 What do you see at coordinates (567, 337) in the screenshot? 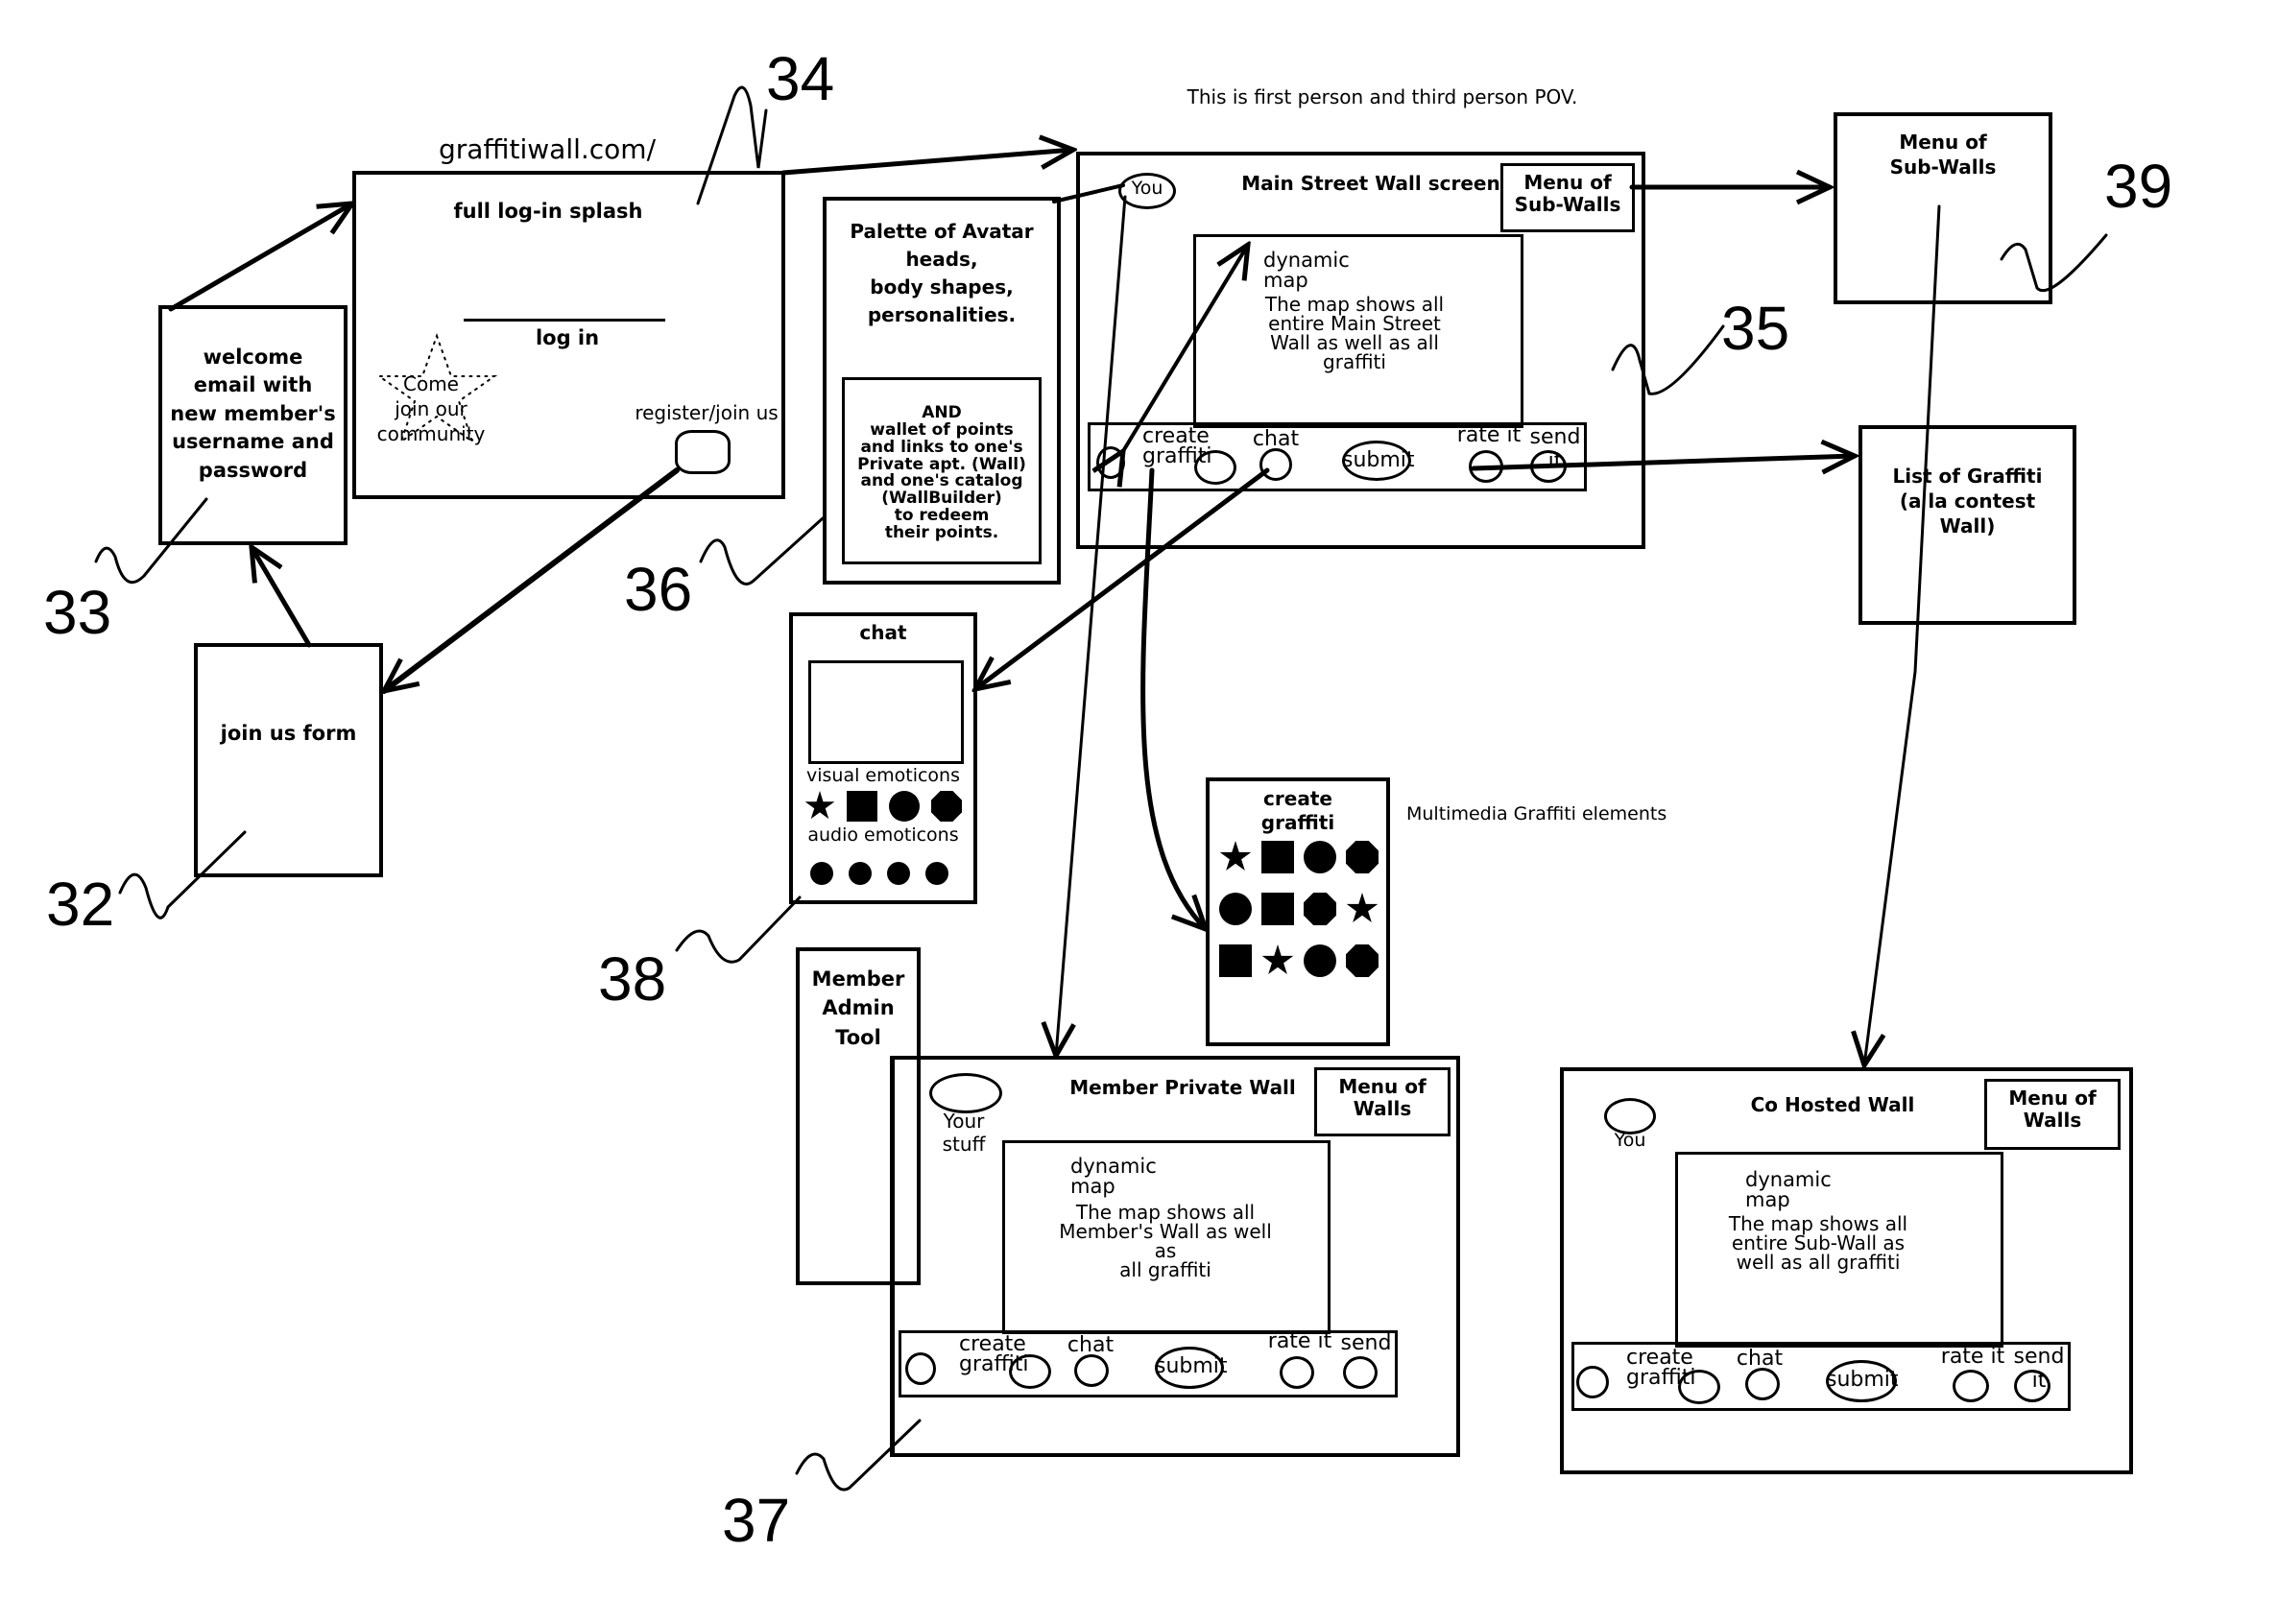
I see `login-link: log in` at bounding box center [567, 337].